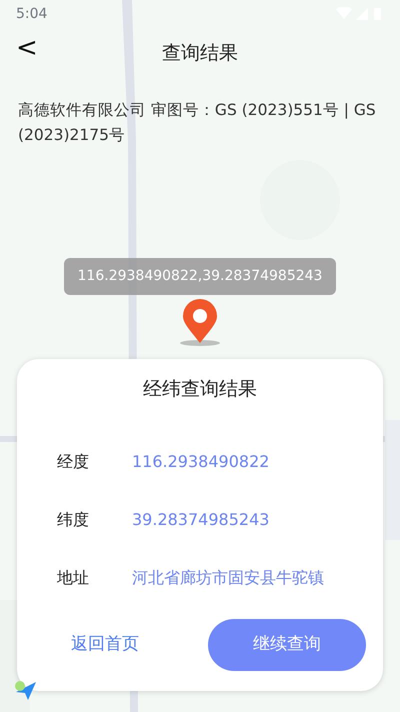 The height and width of the screenshot is (712, 400). I want to click on home-button: 返回首页, so click(105, 645).